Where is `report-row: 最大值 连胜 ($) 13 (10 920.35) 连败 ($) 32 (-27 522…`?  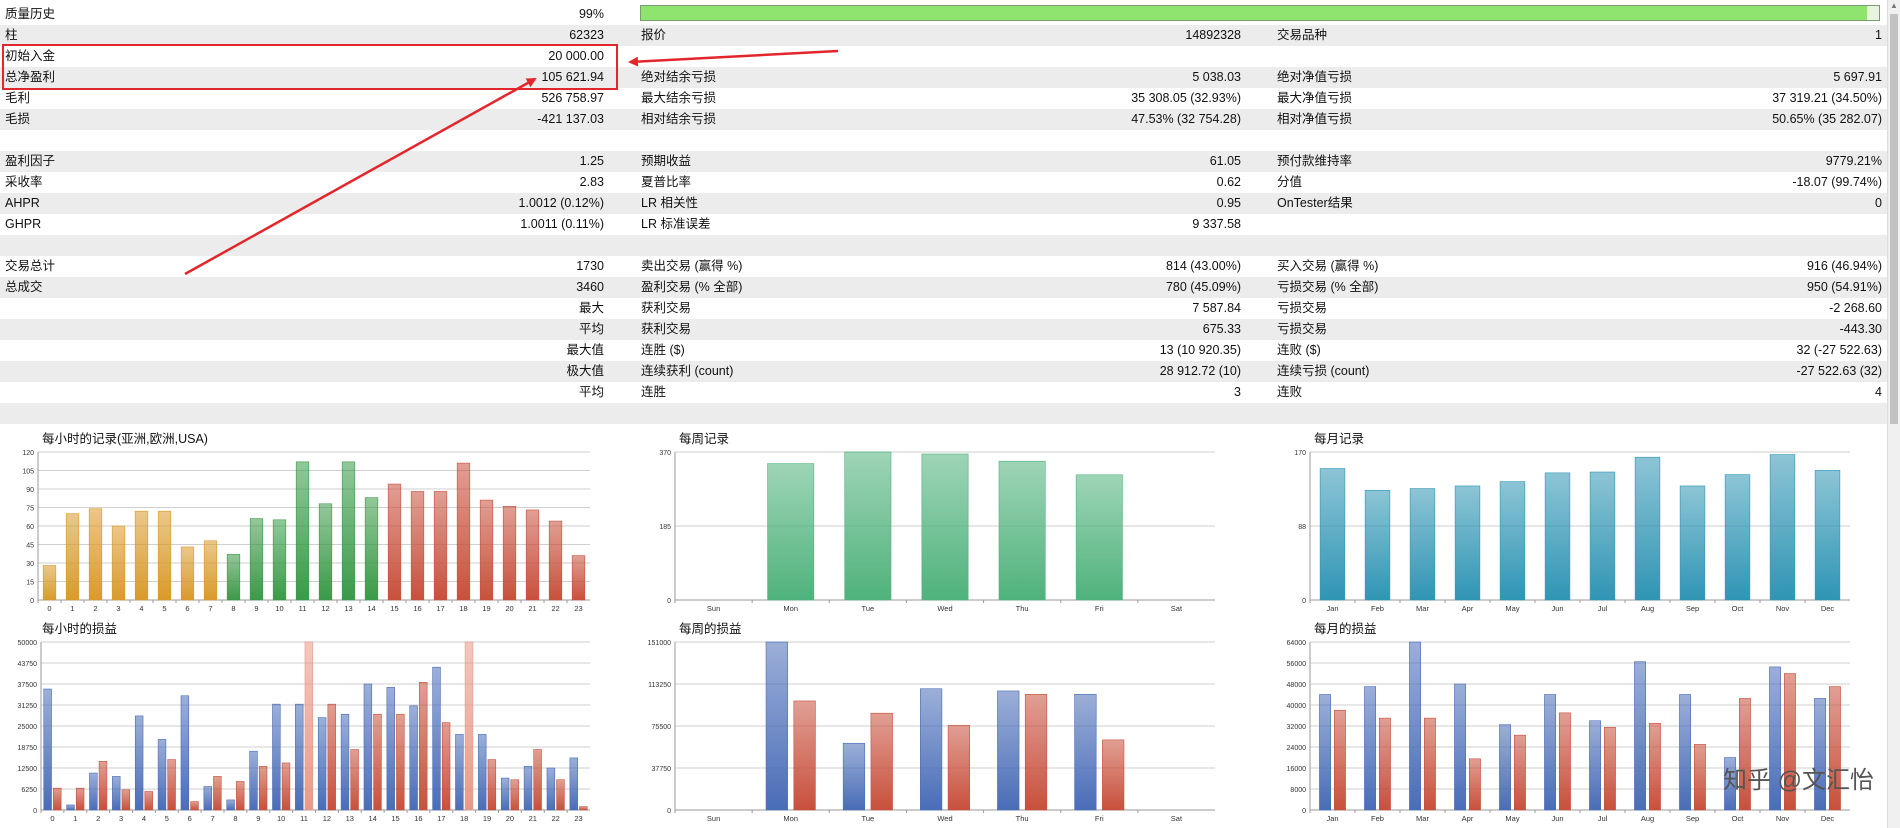
report-row: 最大值 连胜 ($) 13 (10 920.35) 连败 ($) 32 (-27 522… is located at coordinates (944, 350).